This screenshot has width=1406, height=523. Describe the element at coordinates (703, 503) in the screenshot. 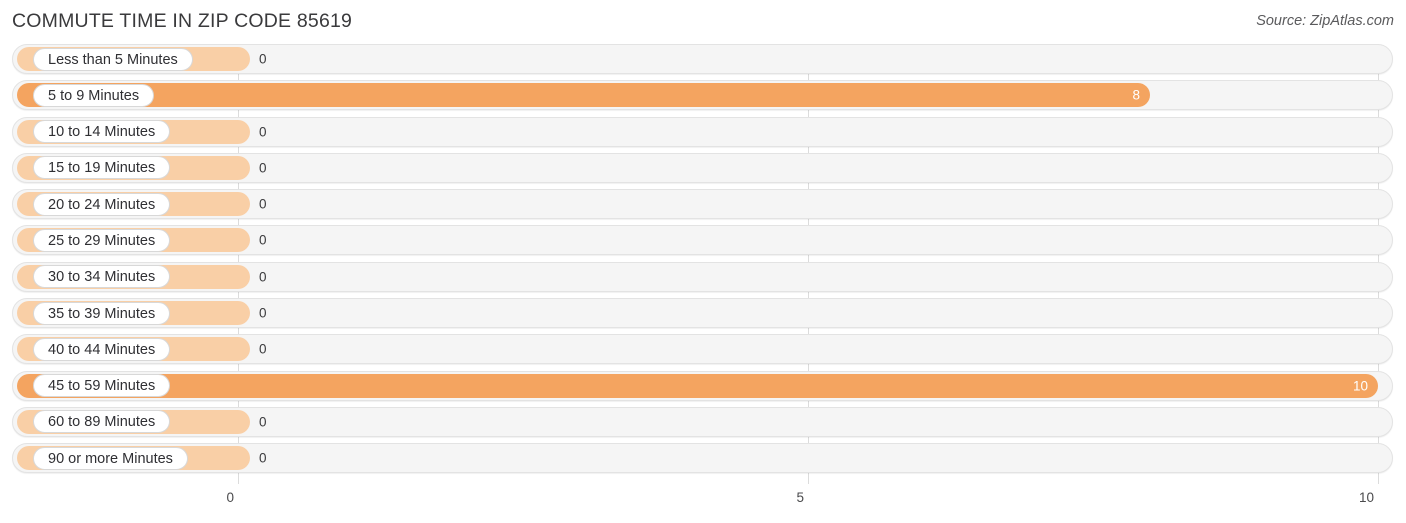

I see `x-axis: 0 5 10` at that location.